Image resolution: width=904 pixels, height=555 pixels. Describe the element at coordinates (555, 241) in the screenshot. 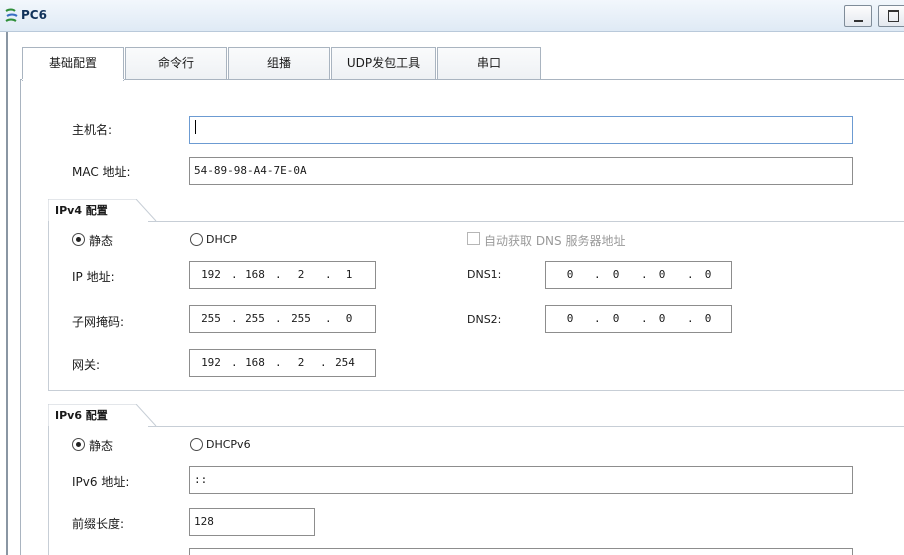

I see `auto-dns-label: 自动获取 DNS 服务器地址` at that location.